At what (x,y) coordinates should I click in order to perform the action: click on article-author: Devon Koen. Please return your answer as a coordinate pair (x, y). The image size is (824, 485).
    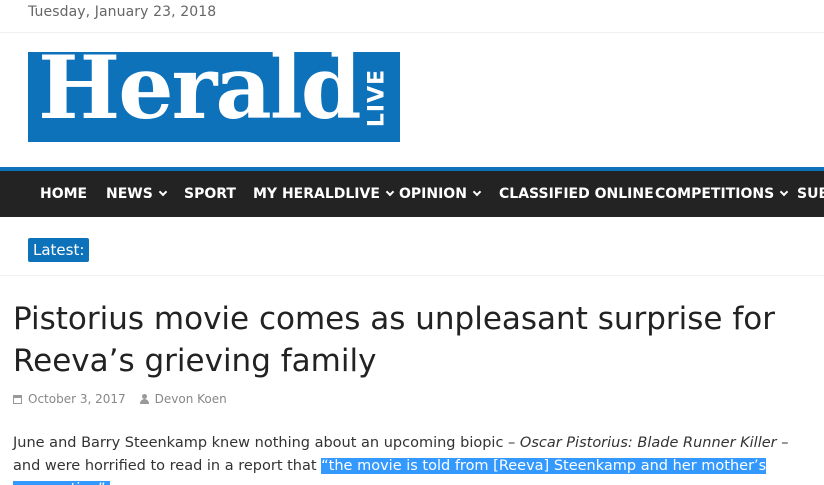
    Looking at the image, I should click on (191, 399).